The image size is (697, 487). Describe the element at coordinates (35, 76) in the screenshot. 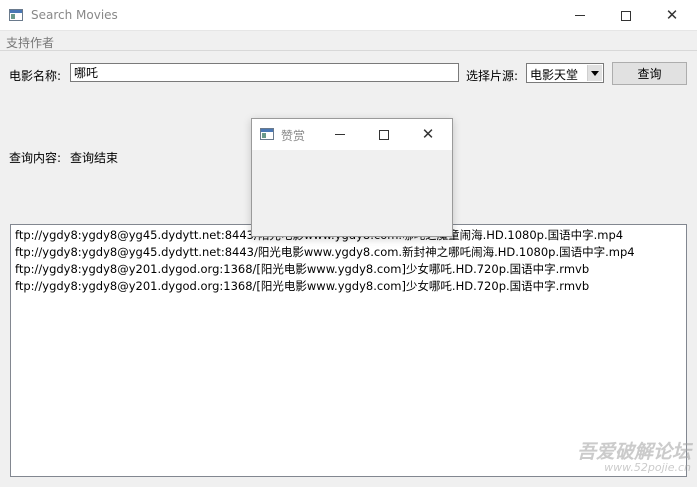

I see `movie-name-label: 电影名称:` at that location.